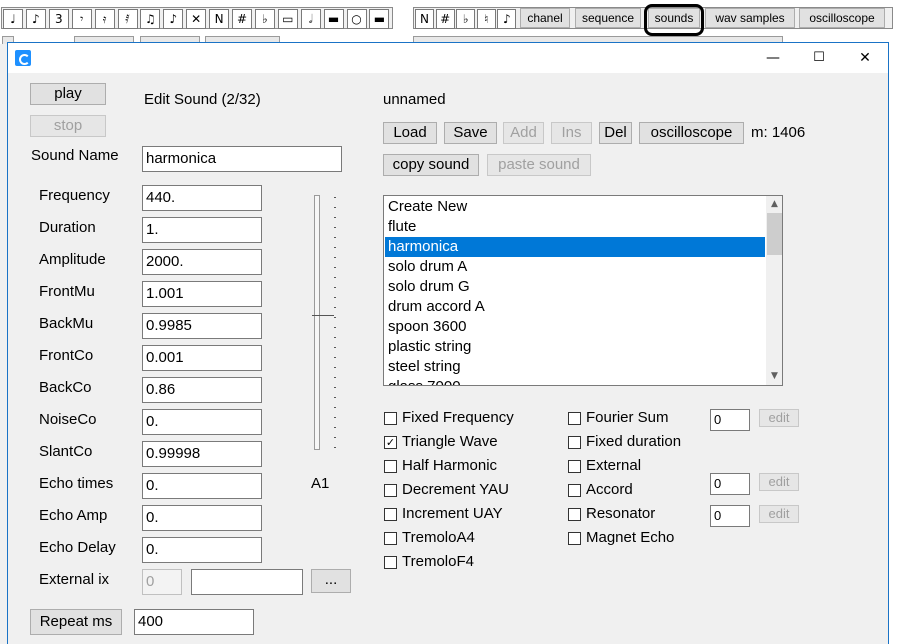 The height and width of the screenshot is (644, 900). I want to click on param-input: 0.001, so click(202, 358).